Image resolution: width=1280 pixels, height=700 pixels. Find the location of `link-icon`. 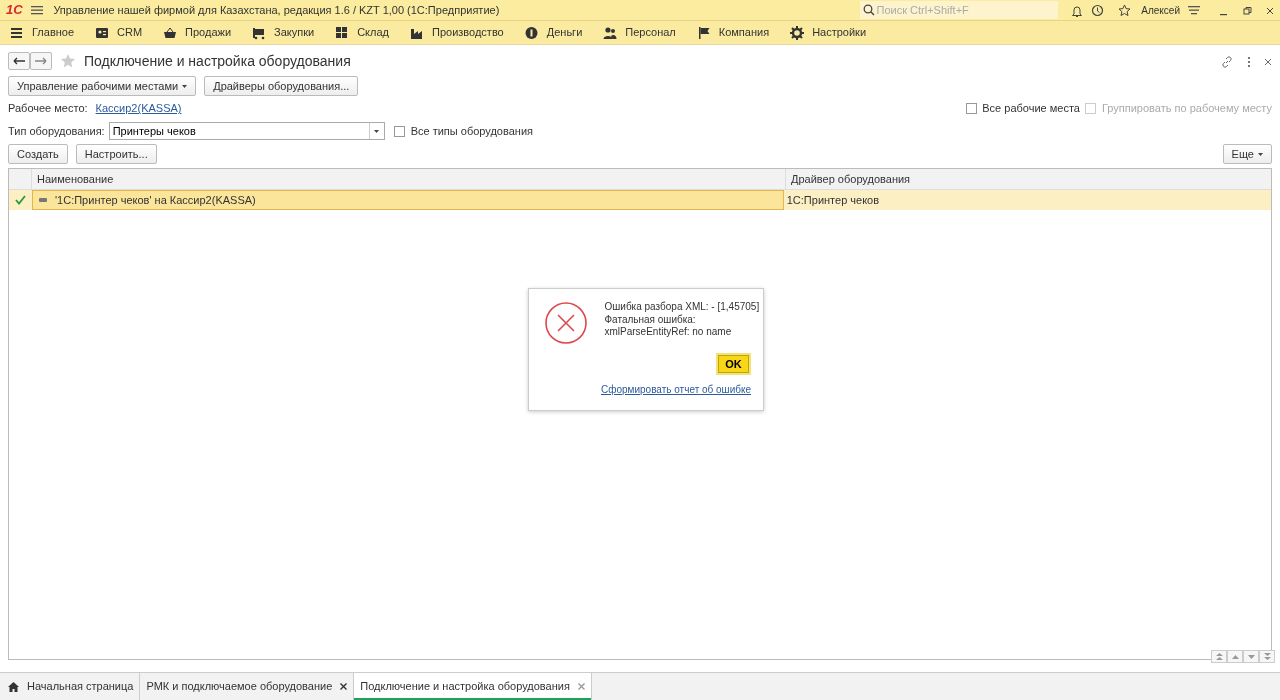

link-icon is located at coordinates (1227, 61).